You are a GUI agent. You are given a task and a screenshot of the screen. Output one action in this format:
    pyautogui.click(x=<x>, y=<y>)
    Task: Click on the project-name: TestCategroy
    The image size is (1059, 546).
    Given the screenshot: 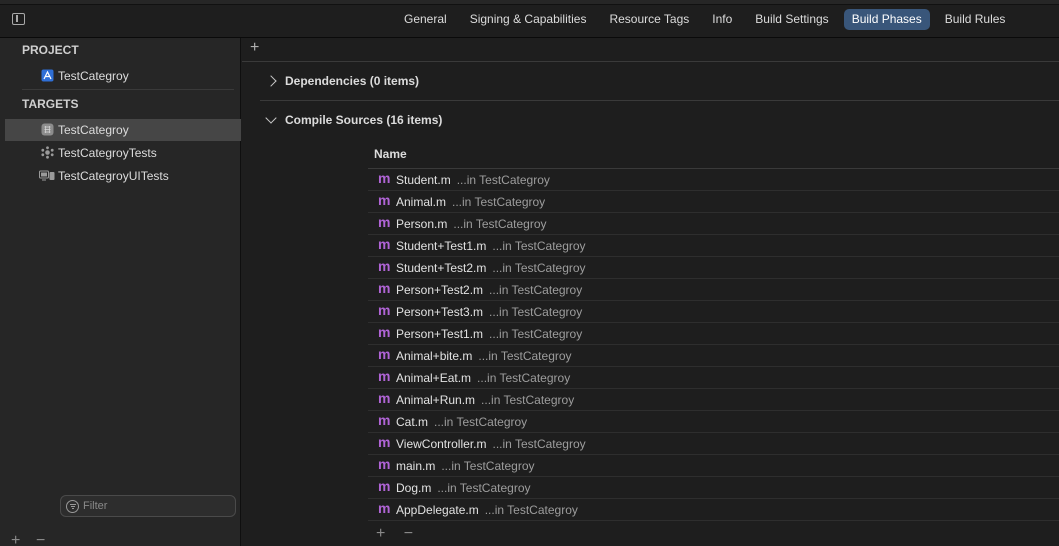 What is the action you would take?
    pyautogui.click(x=93, y=76)
    